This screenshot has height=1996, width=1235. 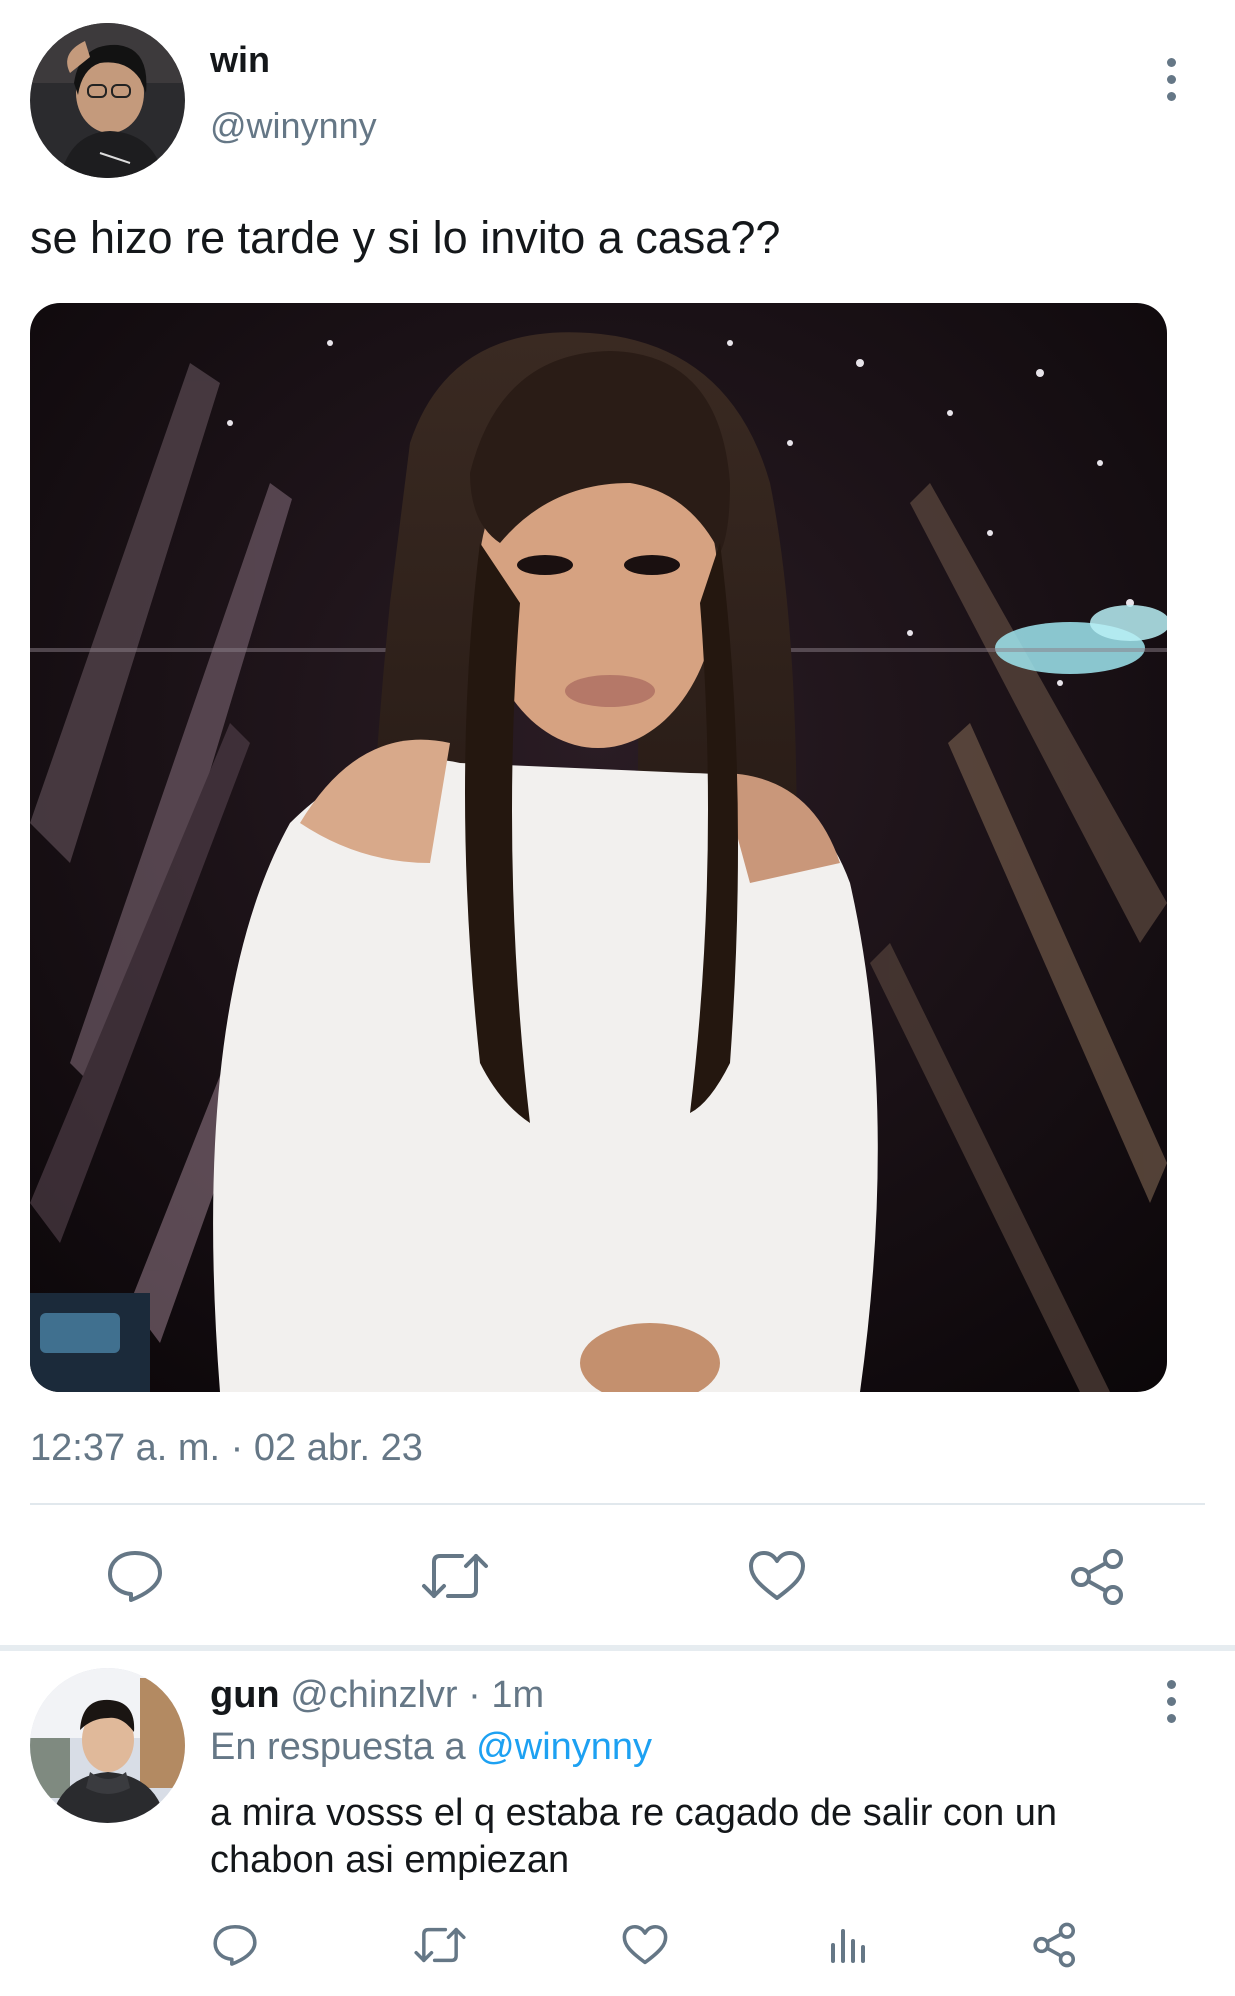 I want to click on author-name: win, so click(x=240, y=60).